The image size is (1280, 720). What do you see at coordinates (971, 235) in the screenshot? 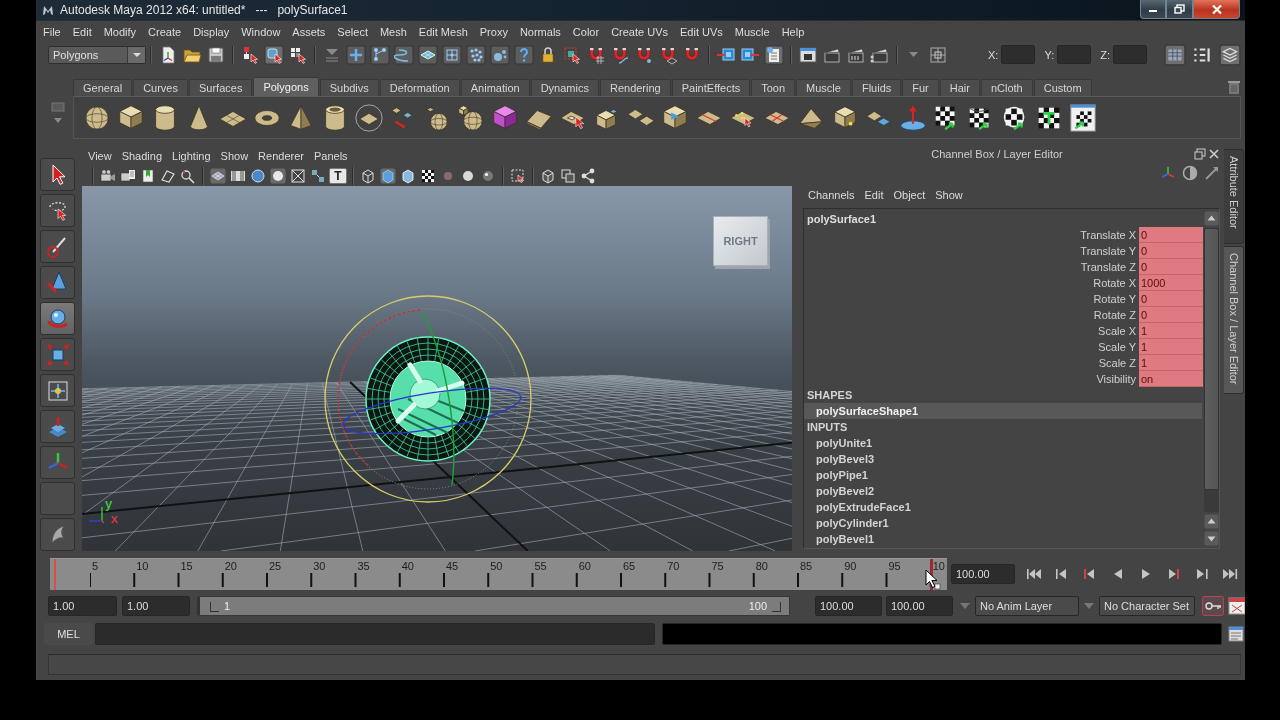
I see `channel-label: Translate X` at bounding box center [971, 235].